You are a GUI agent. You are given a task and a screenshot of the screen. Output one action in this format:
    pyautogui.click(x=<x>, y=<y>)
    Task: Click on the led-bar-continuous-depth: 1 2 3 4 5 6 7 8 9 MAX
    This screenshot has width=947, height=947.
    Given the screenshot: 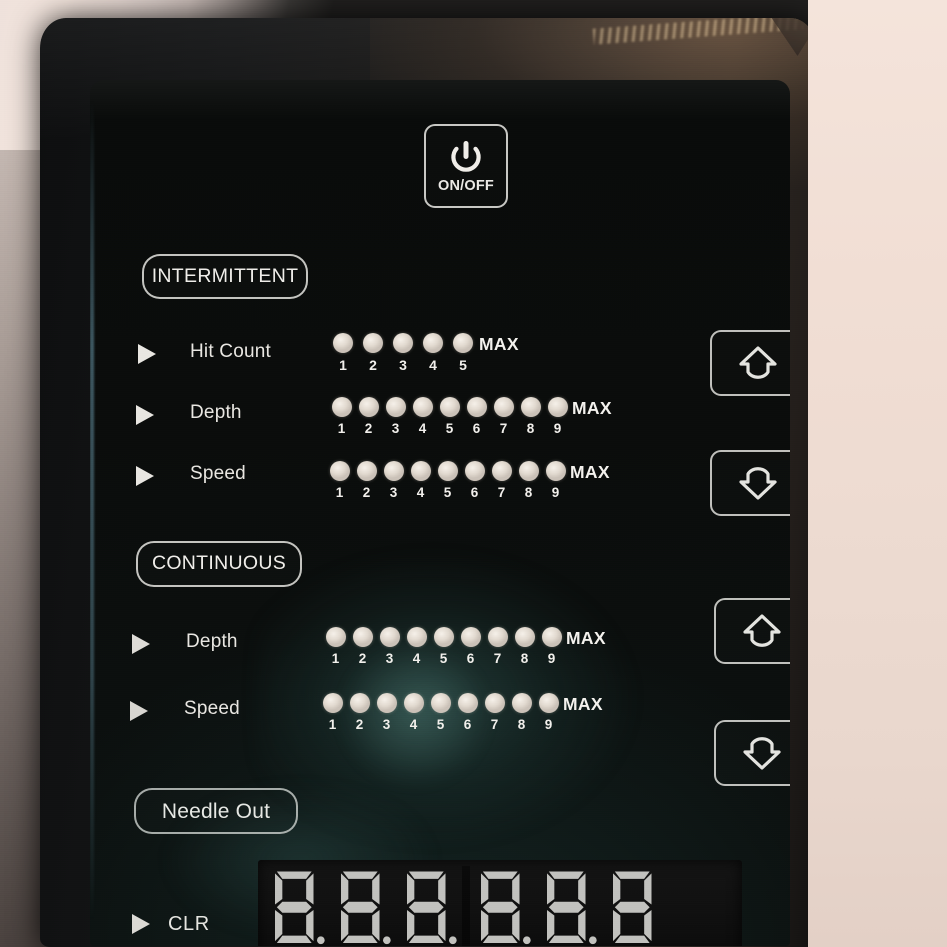 What is the action you would take?
    pyautogui.click(x=464, y=646)
    